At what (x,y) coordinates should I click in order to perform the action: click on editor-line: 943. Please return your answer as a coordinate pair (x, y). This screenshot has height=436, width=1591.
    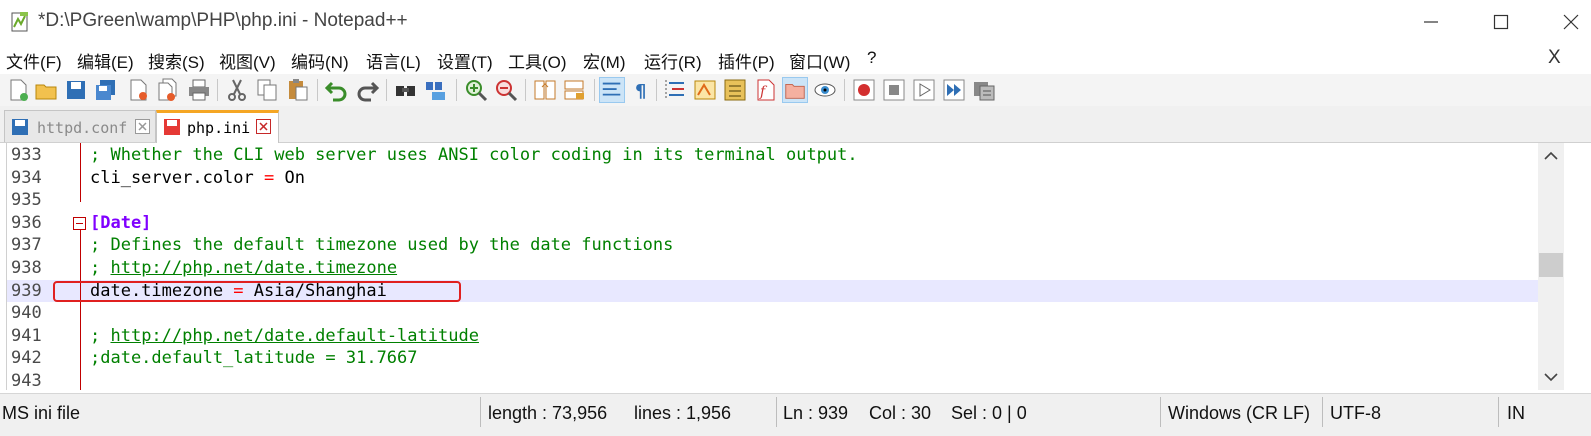
    Looking at the image, I should click on (773, 380).